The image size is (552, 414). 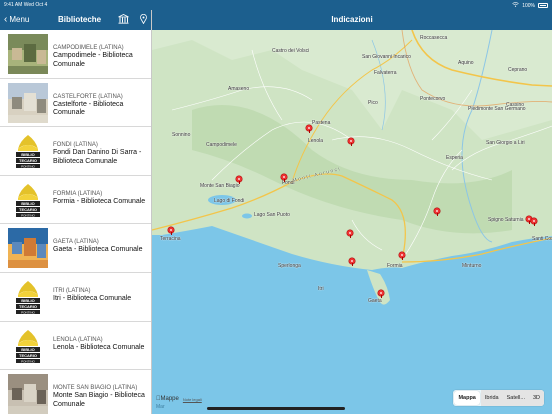 I want to click on map-mode-3d: 3D, so click(x=536, y=398).